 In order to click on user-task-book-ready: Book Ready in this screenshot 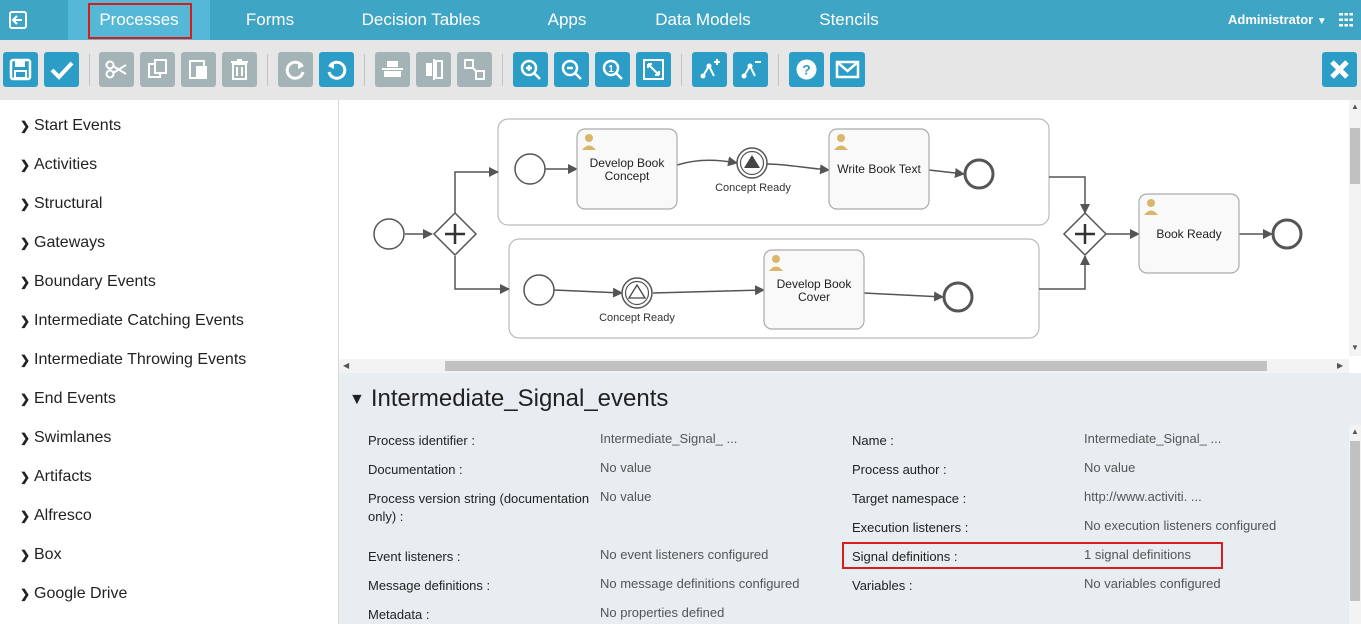, I will do `click(1189, 233)`.